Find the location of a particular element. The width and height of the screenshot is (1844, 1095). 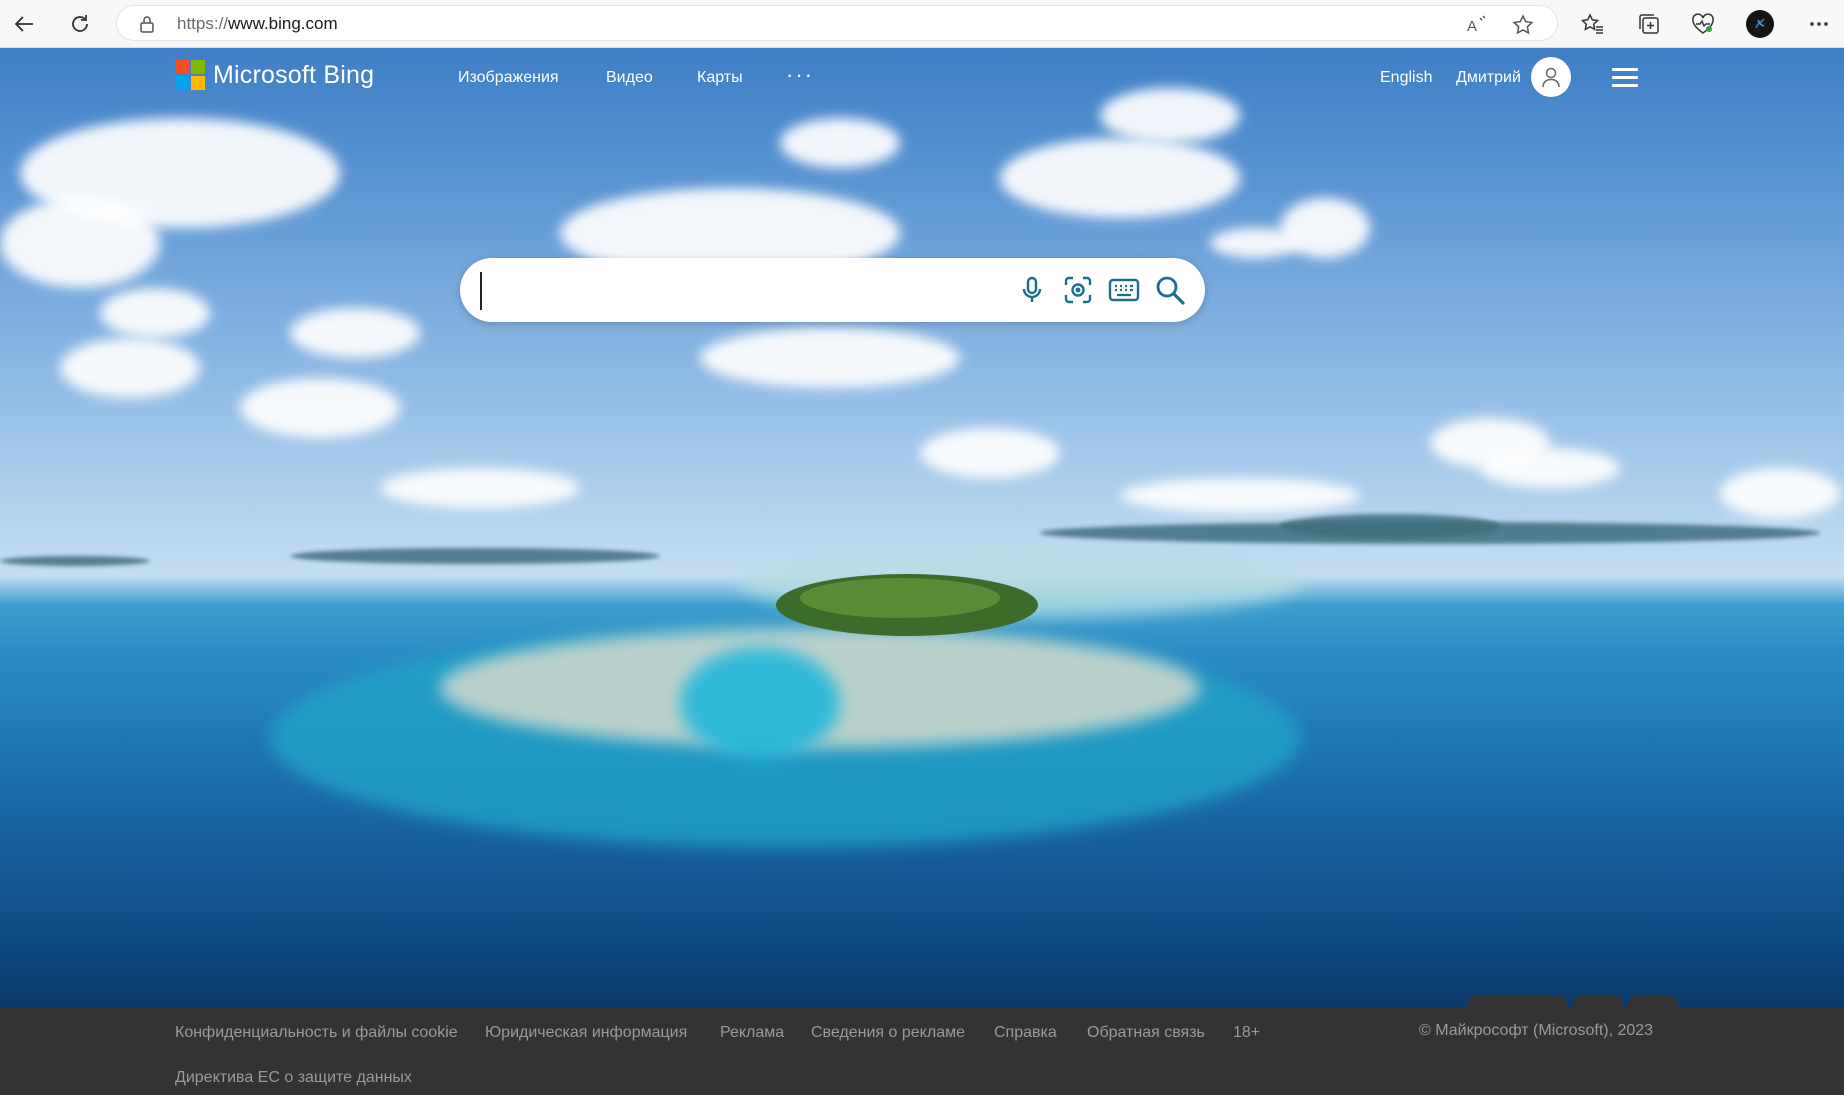

address-bar: https://www.bing.com A is located at coordinates (837, 23).